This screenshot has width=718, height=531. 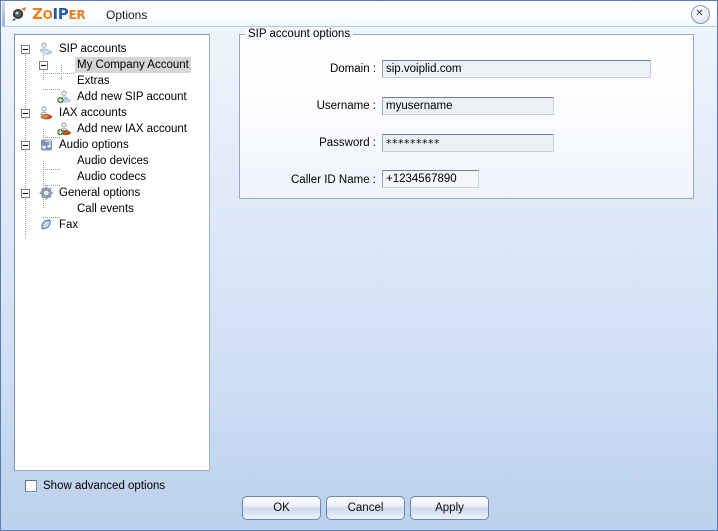 What do you see at coordinates (132, 97) in the screenshot?
I see `tree-label: Add new SIP account` at bounding box center [132, 97].